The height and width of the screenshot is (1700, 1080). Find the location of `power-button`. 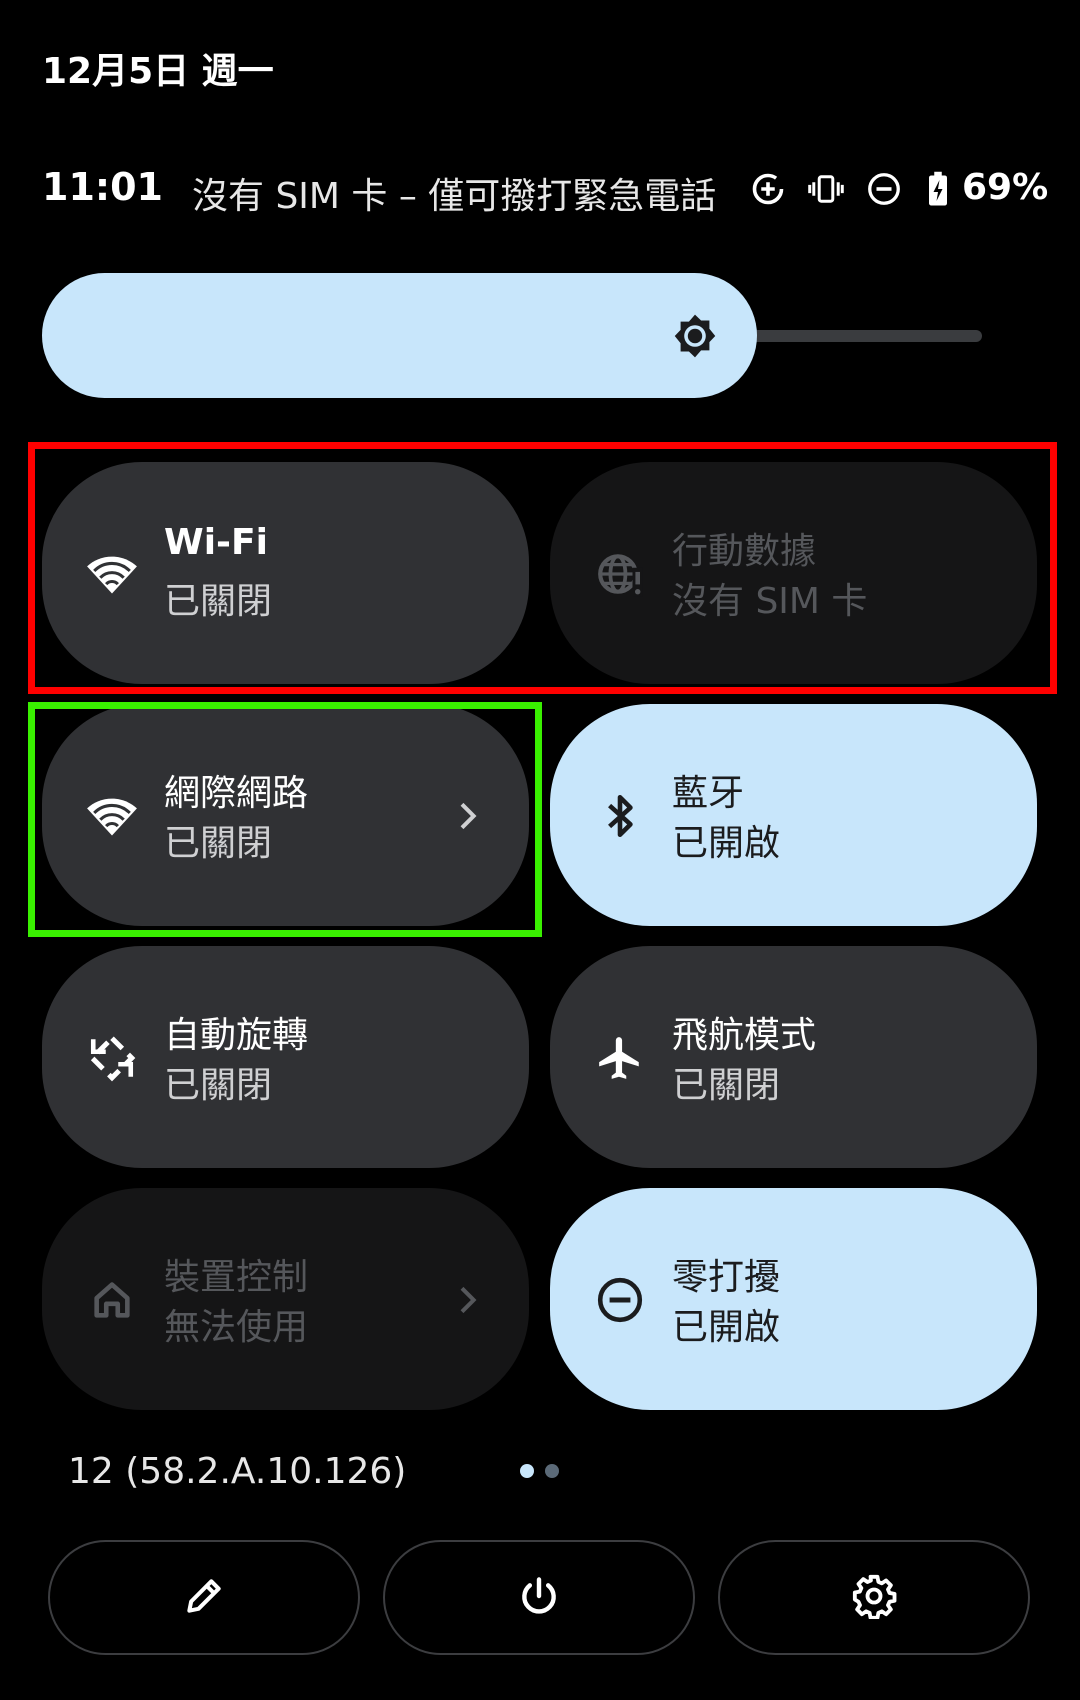

power-button is located at coordinates (539, 1597).